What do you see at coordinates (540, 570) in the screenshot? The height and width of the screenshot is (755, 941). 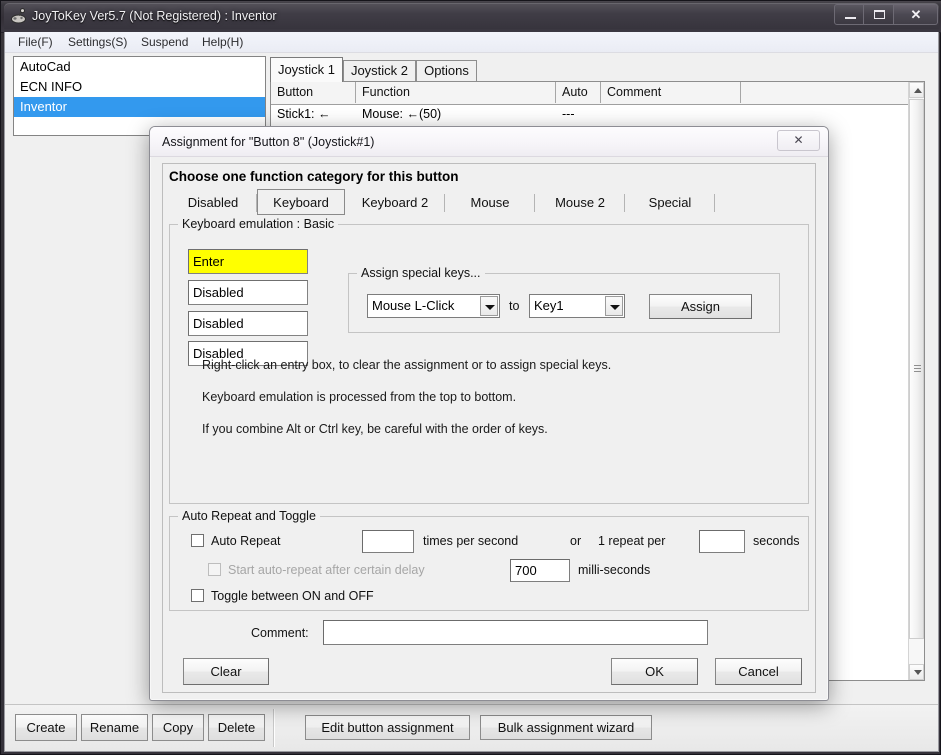 I see `delay-input: 700` at bounding box center [540, 570].